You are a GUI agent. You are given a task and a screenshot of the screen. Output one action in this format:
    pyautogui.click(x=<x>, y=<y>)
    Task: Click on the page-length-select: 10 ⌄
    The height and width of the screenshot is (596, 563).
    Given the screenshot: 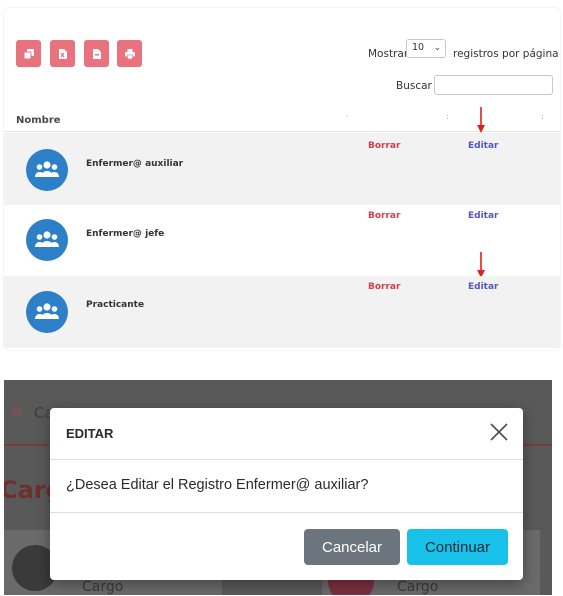 What is the action you would take?
    pyautogui.click(x=426, y=48)
    